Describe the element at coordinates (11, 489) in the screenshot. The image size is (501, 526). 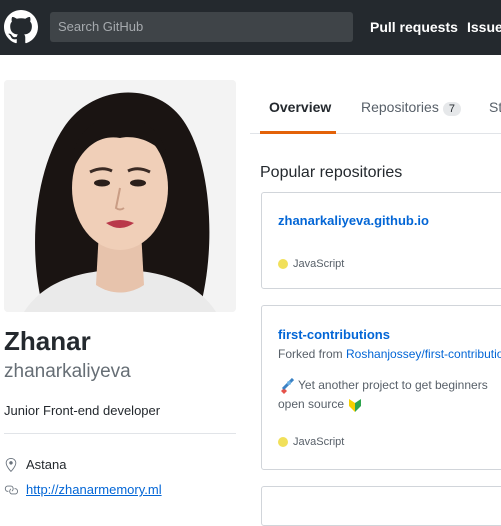
I see `link-icon` at that location.